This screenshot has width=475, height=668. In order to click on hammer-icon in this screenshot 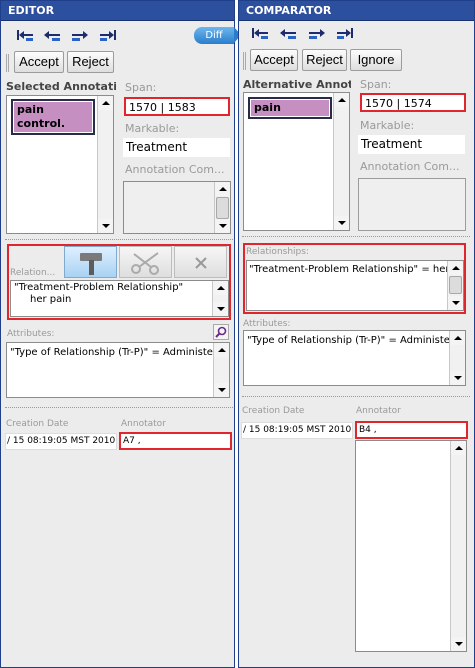, I will do `click(90, 262)`.